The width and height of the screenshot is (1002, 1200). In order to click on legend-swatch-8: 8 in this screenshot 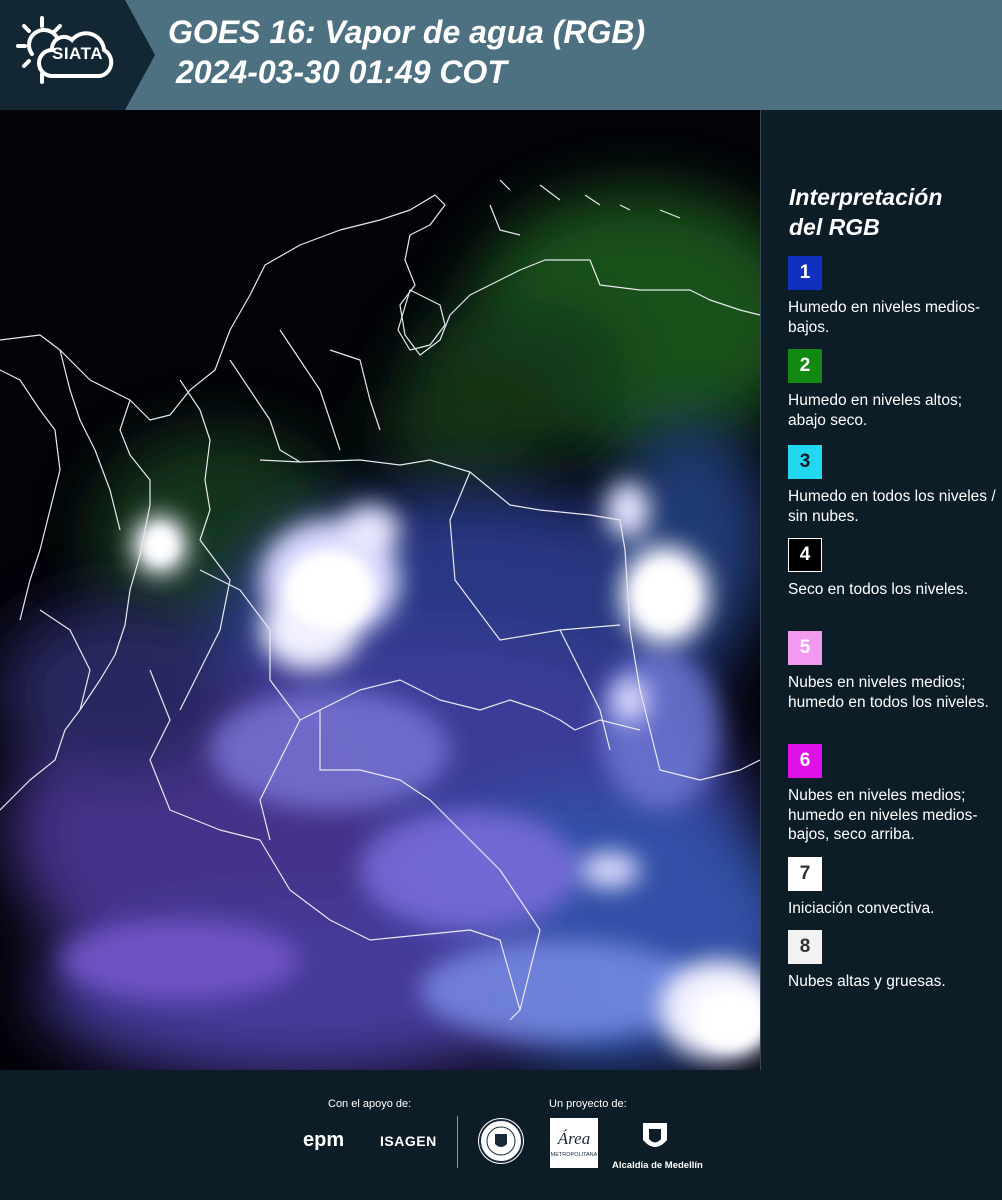, I will do `click(805, 947)`.